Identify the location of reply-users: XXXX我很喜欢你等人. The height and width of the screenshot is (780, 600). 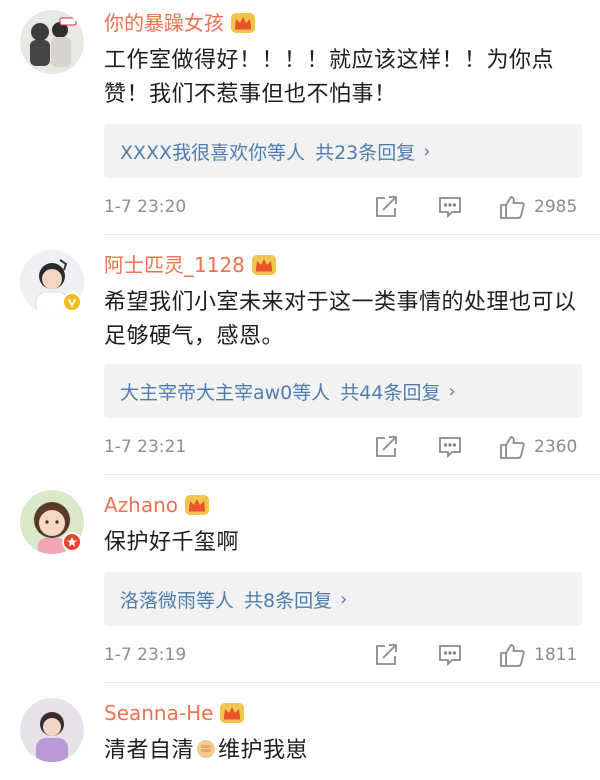
(212, 151).